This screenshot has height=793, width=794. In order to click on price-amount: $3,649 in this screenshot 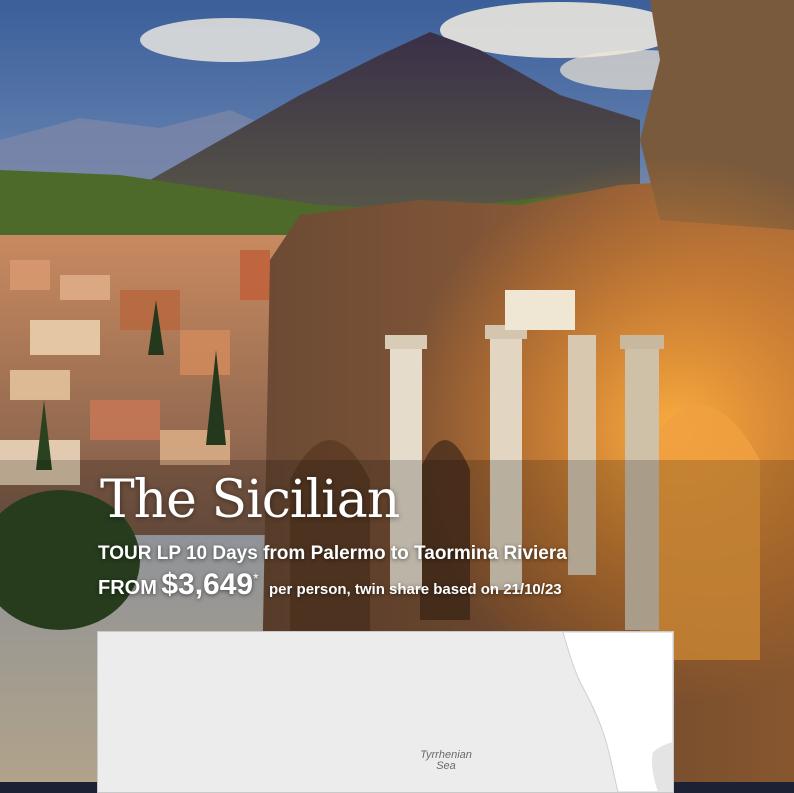, I will do `click(207, 584)`.